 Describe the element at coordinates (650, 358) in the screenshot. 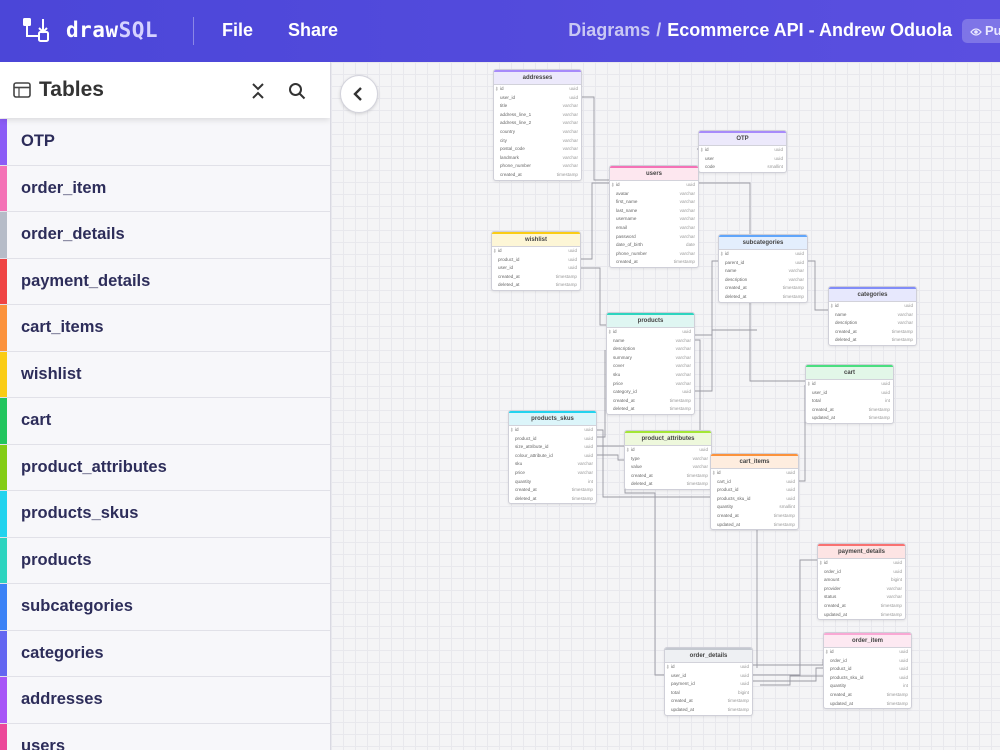

I see `erd-column-row: summary varchar` at that location.